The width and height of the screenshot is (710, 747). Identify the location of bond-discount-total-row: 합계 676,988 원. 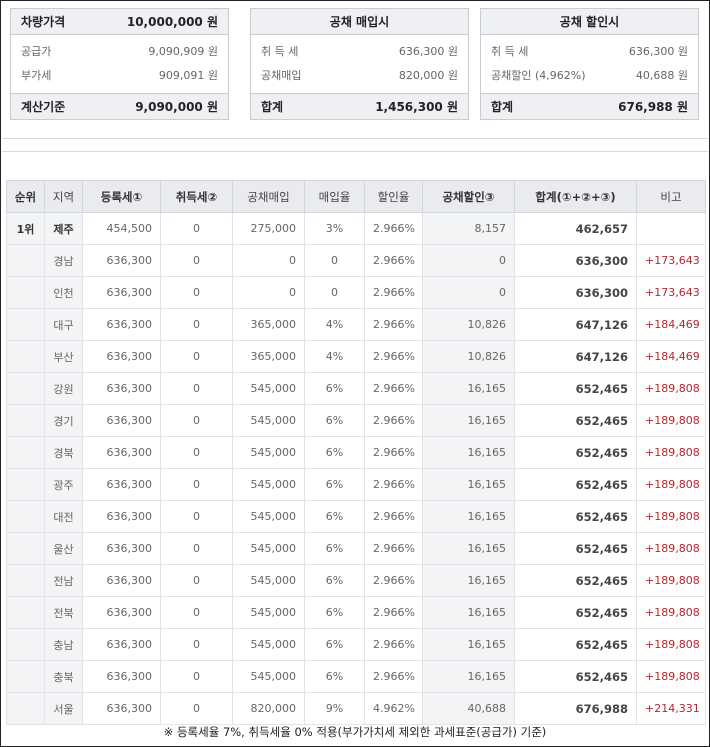
(589, 106).